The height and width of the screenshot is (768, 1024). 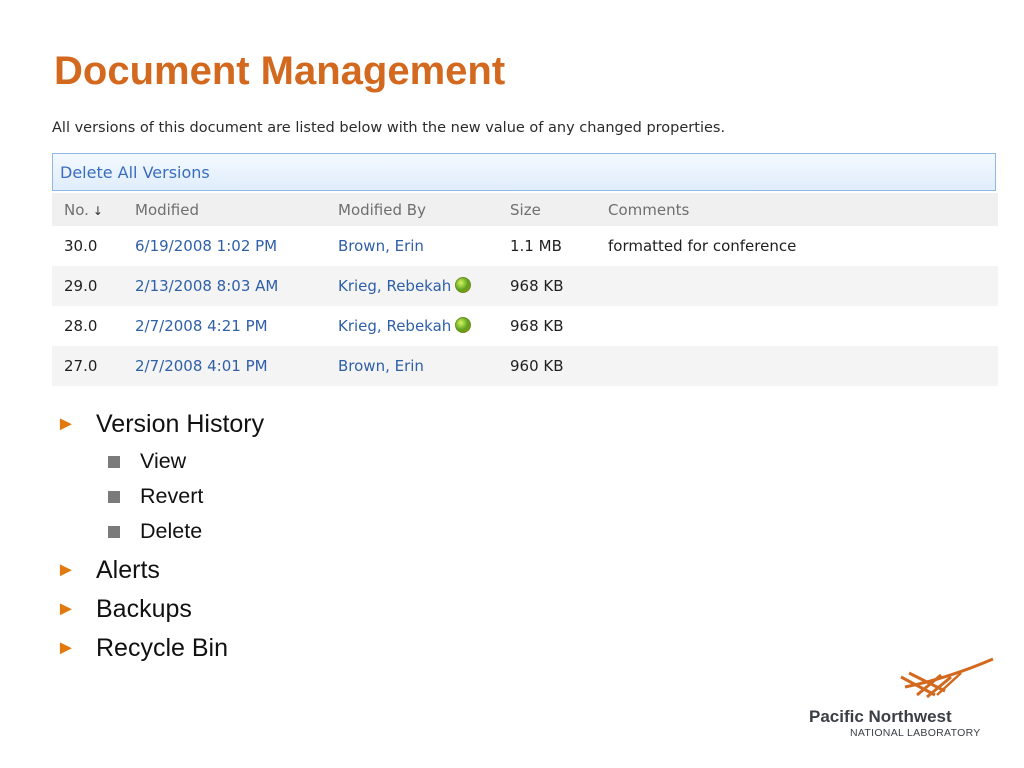 I want to click on column-header-no: No. ↓, so click(x=87, y=209).